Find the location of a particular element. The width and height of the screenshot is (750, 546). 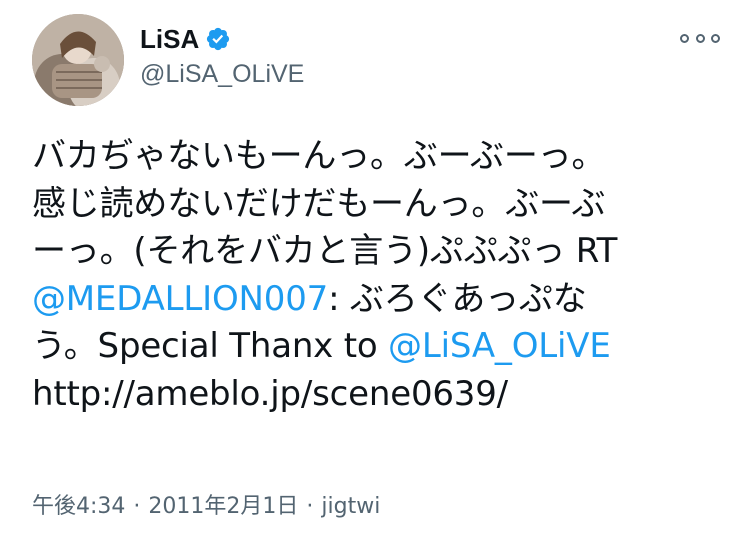

tweet-line: バカぢゃないもーんっ。ぶーぶーっ。 is located at coordinates (319, 156).